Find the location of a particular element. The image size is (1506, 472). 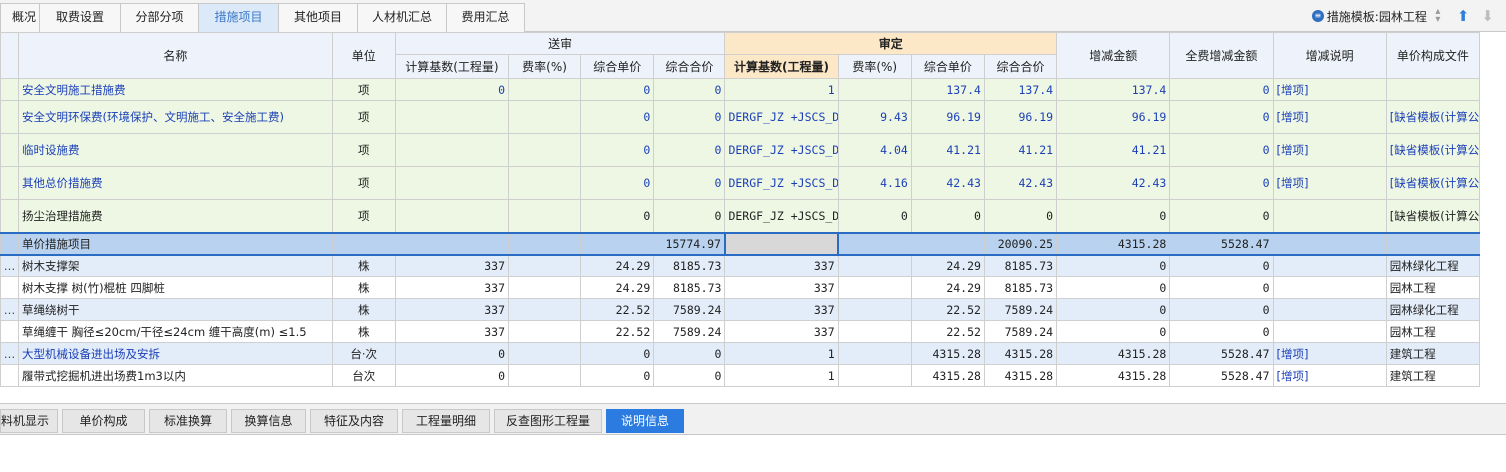

cell-sub-unit-price: 22.52 is located at coordinates (617, 331).